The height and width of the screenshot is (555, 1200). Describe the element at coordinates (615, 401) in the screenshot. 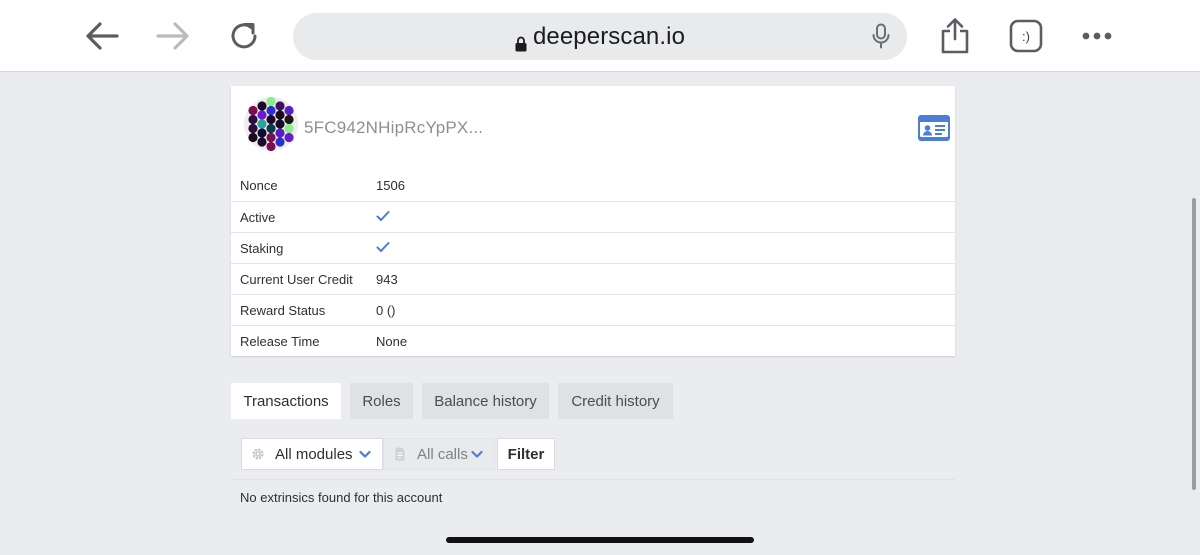

I see `tab-credit-history: Credit history` at that location.